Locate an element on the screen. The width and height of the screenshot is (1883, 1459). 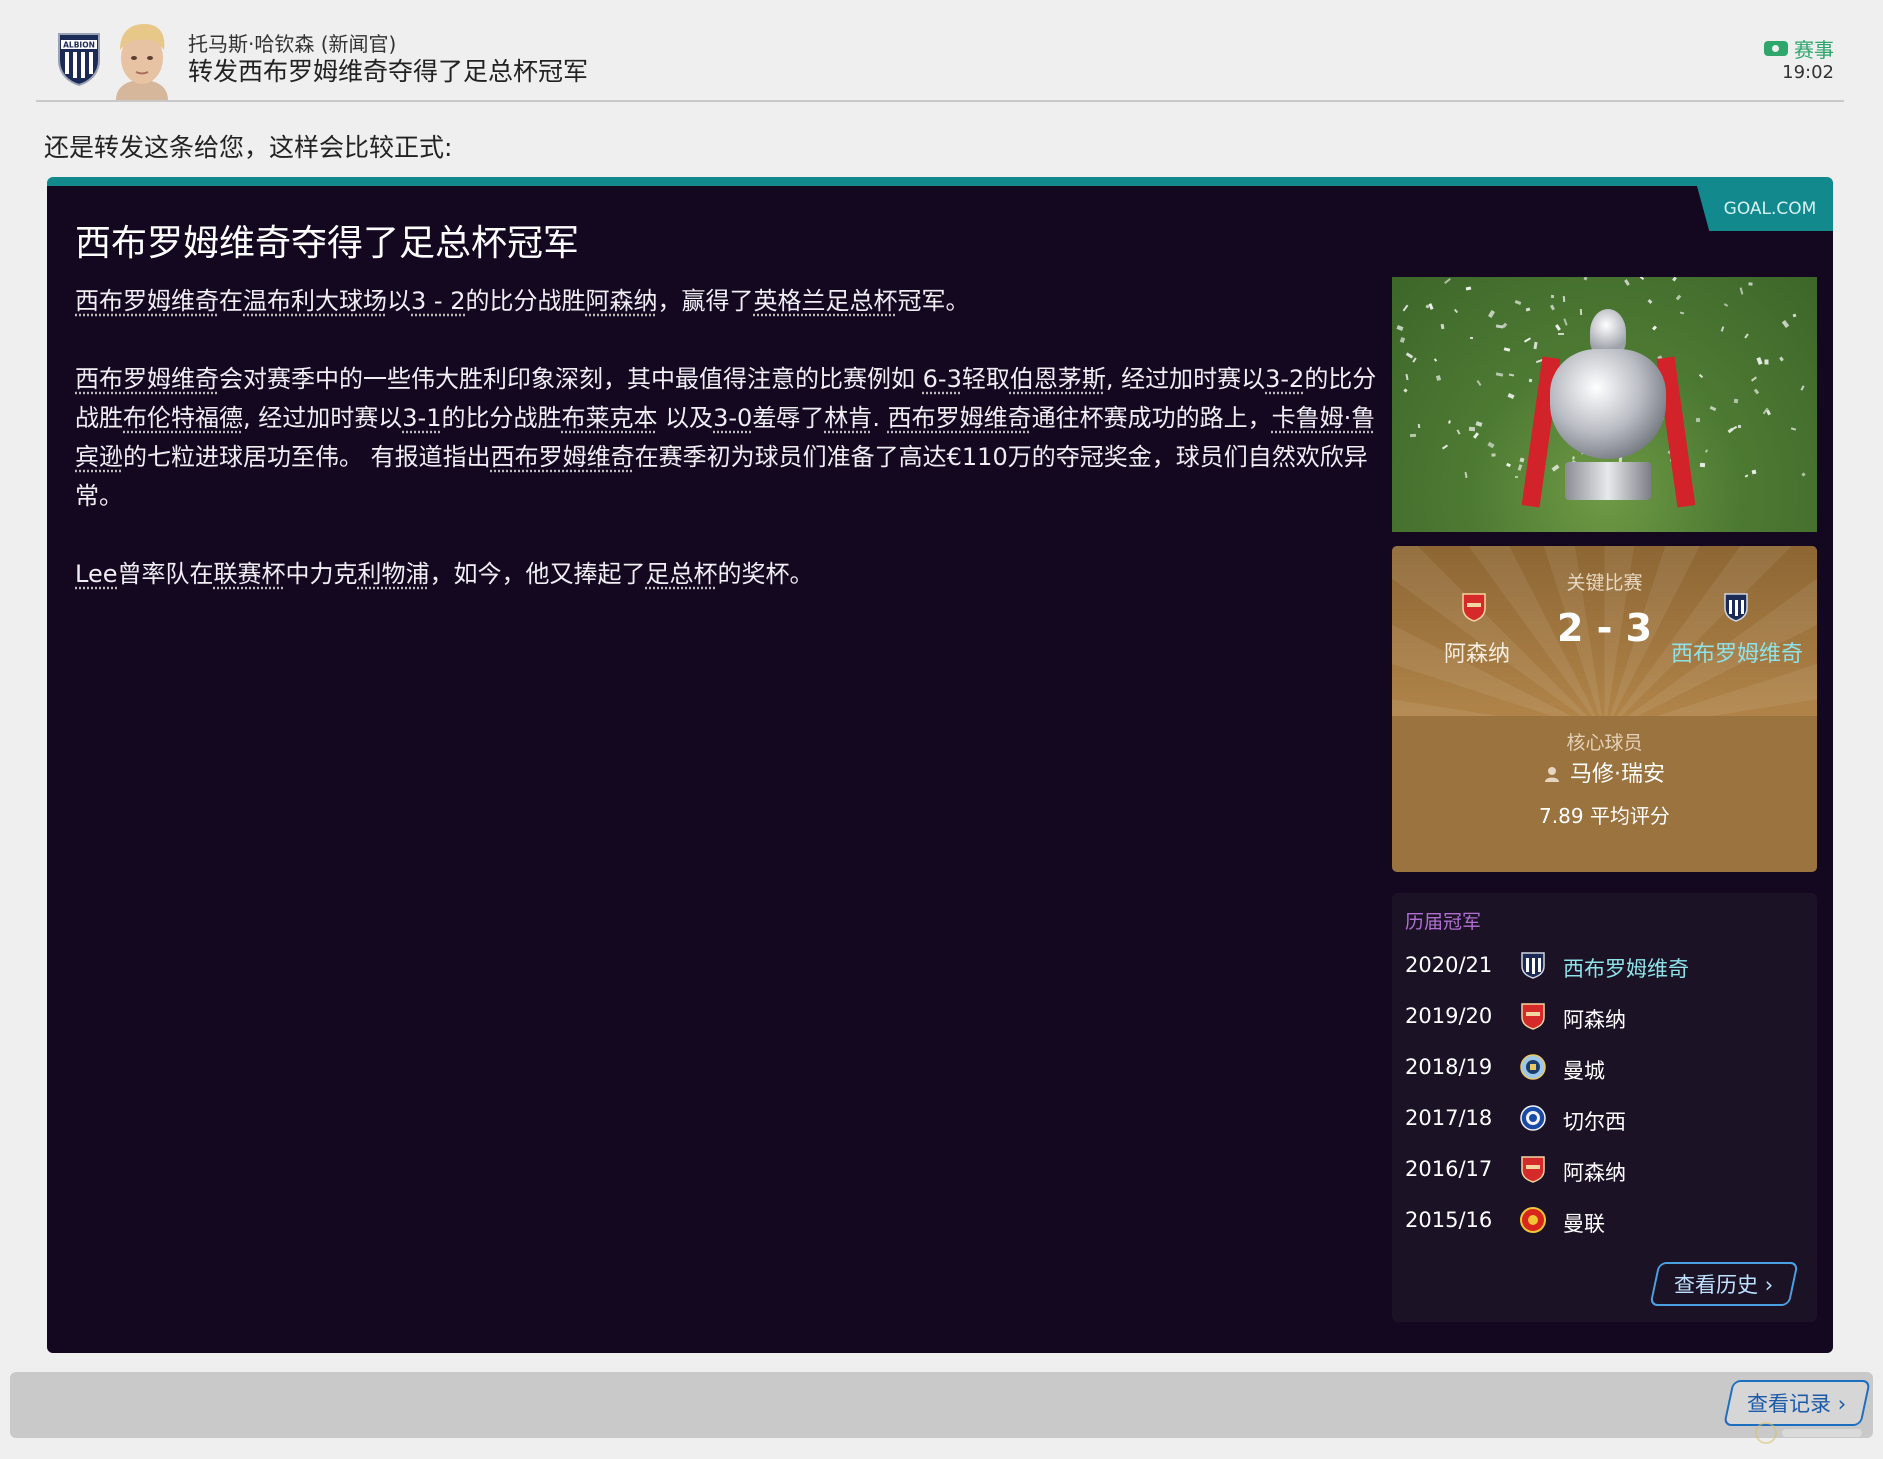
winner-team: 曼城 is located at coordinates (1584, 1070).